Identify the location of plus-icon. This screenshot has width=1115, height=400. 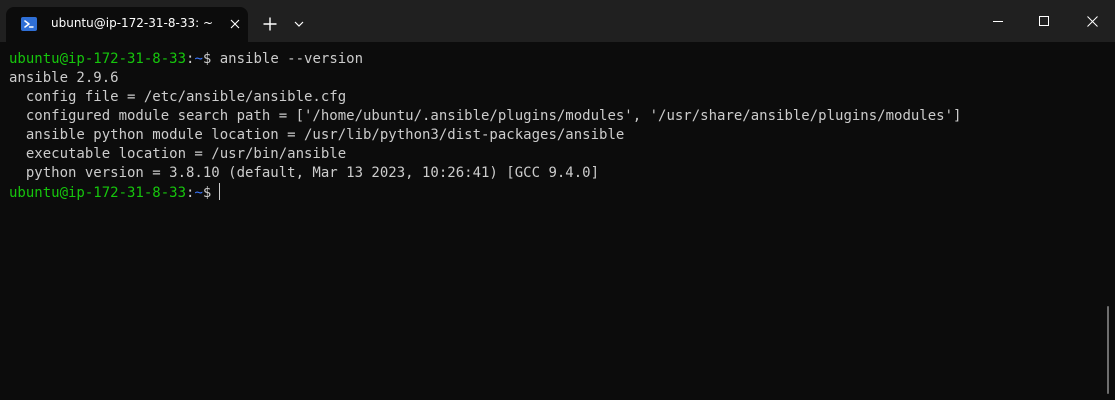
(270, 24).